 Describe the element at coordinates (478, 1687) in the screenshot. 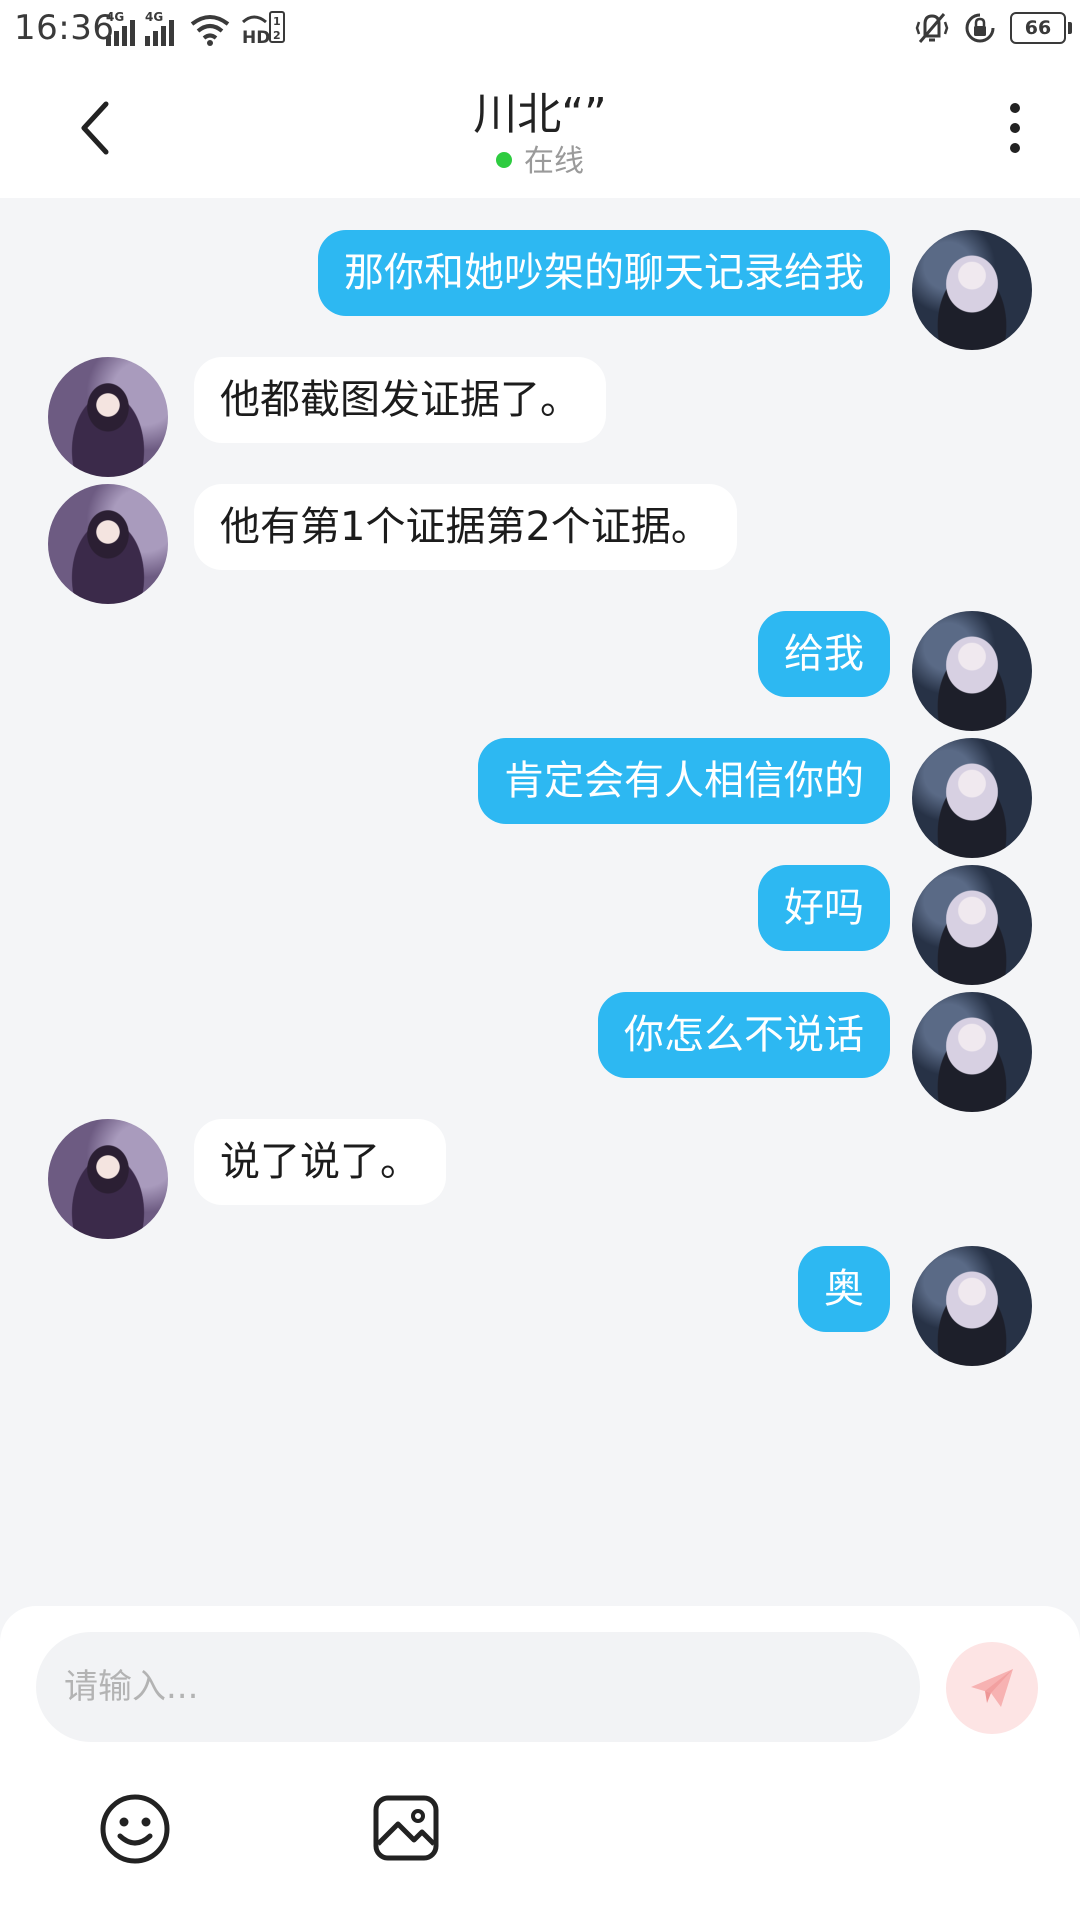

I see `message-input` at that location.